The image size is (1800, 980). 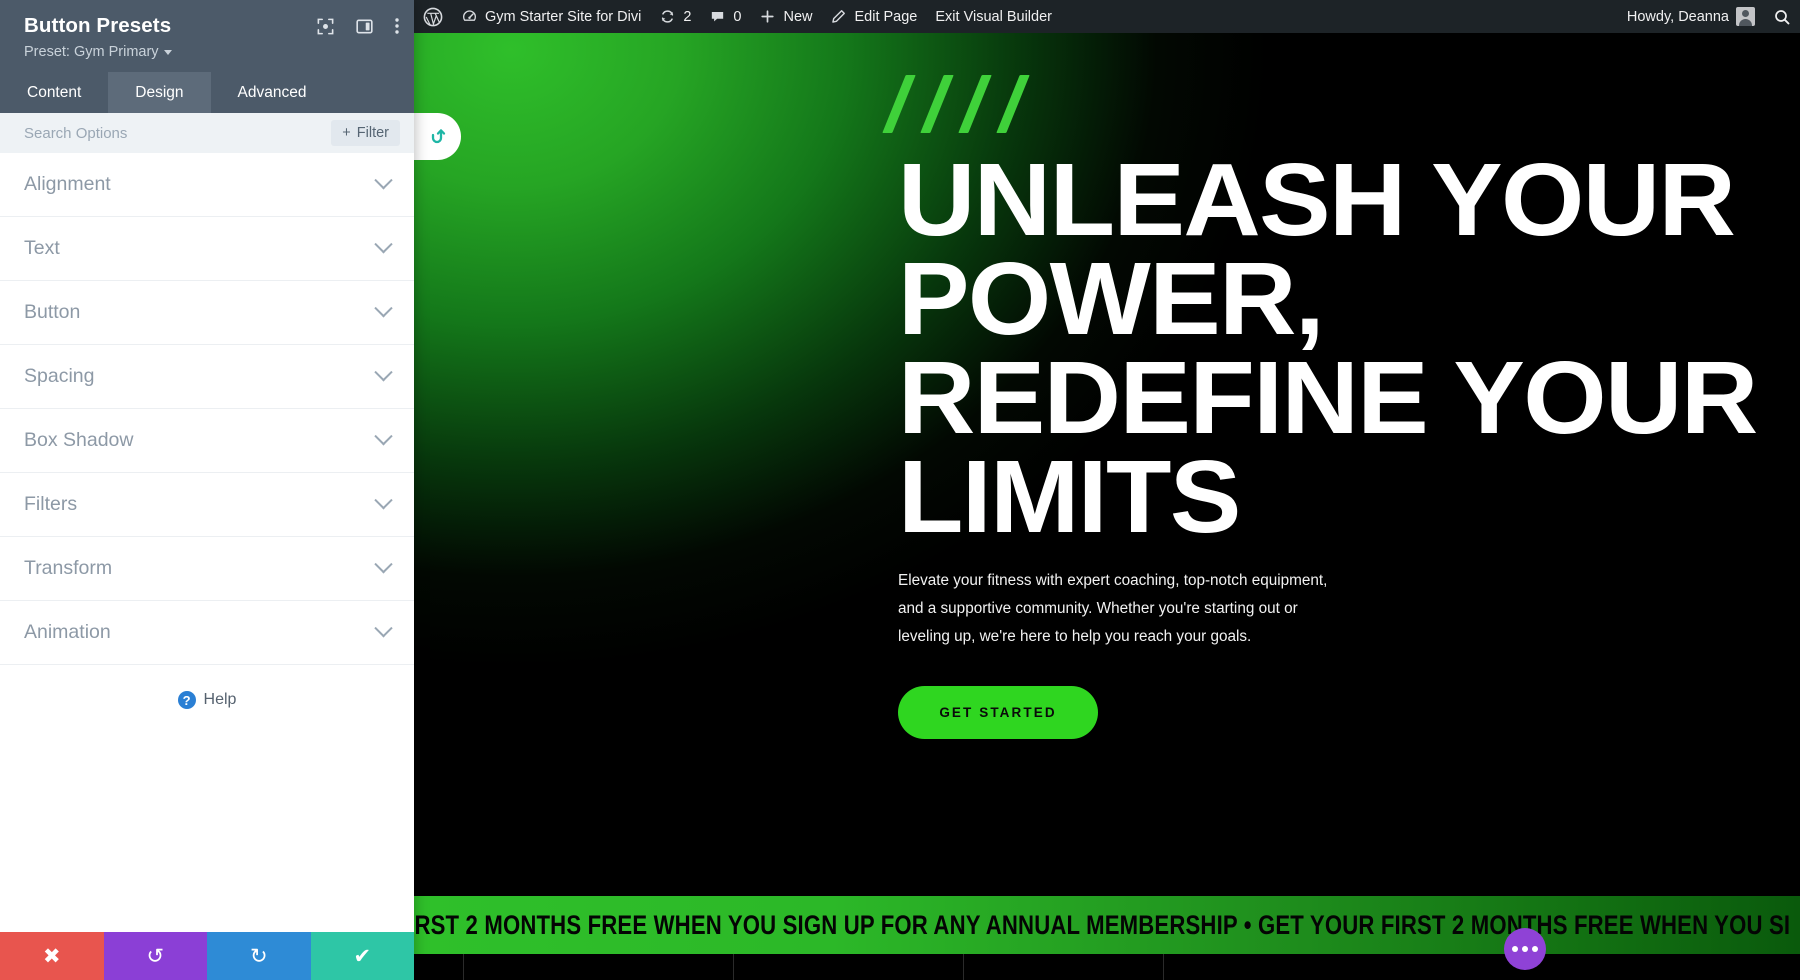 I want to click on question-mark-icon: ?, so click(x=186, y=700).